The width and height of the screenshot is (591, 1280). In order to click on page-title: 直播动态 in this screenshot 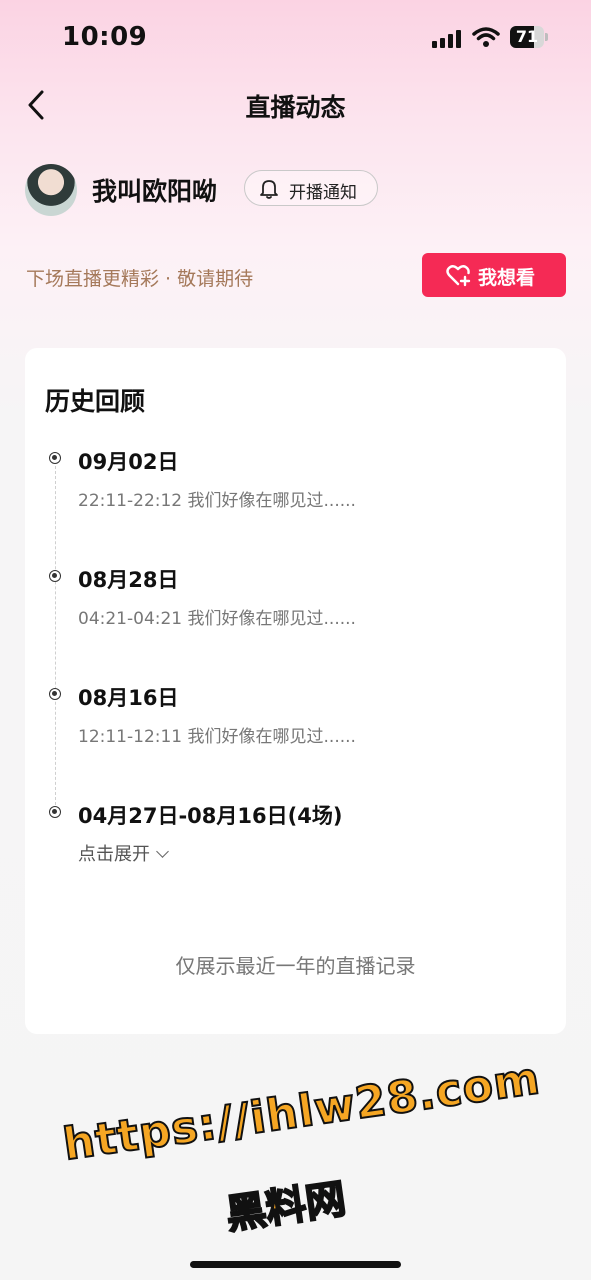, I will do `click(295, 107)`.